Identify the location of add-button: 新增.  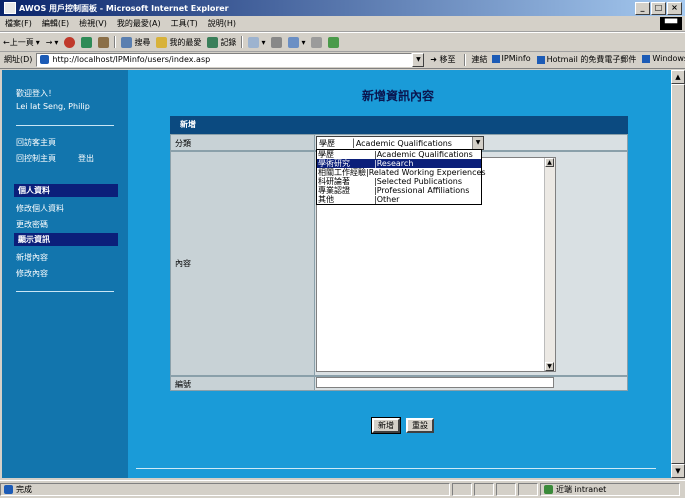
(386, 425).